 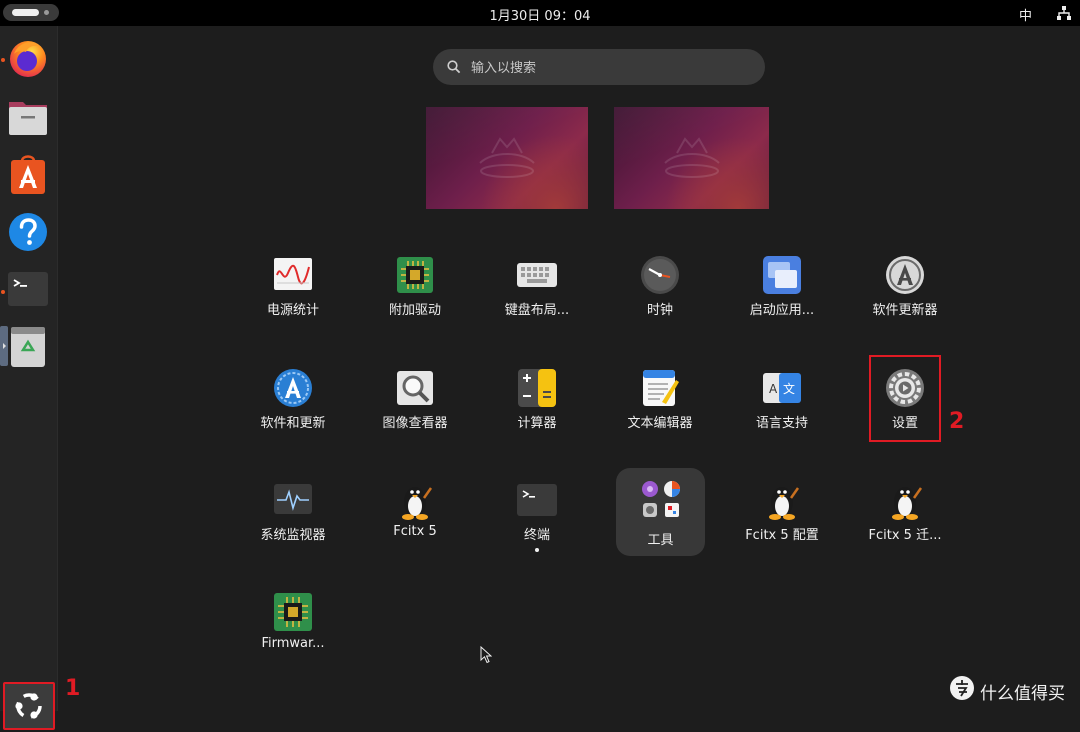 I want to click on app-clock: 时钟, so click(x=660, y=293).